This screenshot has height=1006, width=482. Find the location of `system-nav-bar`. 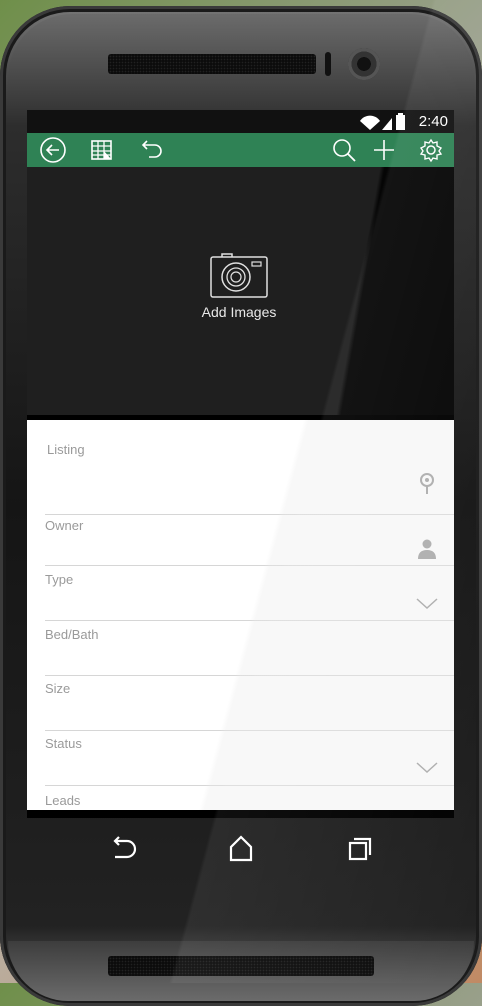

system-nav-bar is located at coordinates (240, 849).